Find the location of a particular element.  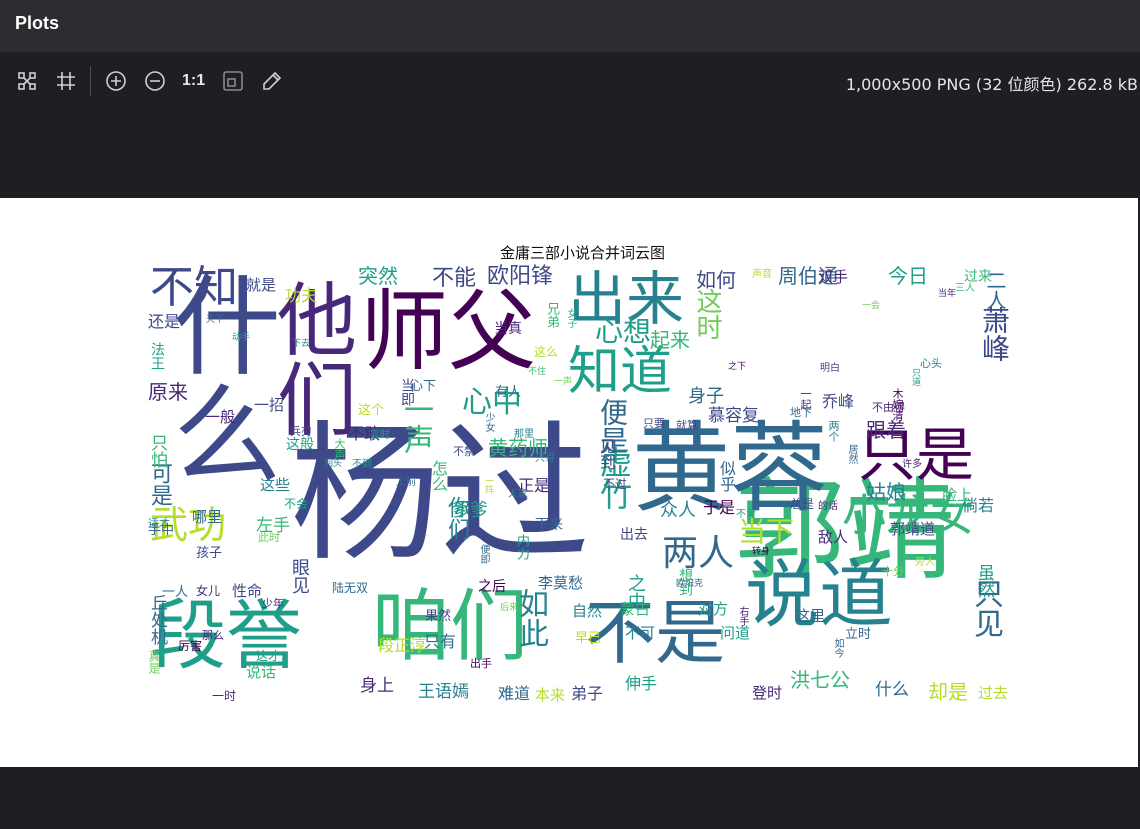

cloud-word: 爹爹 is located at coordinates (470, 510).